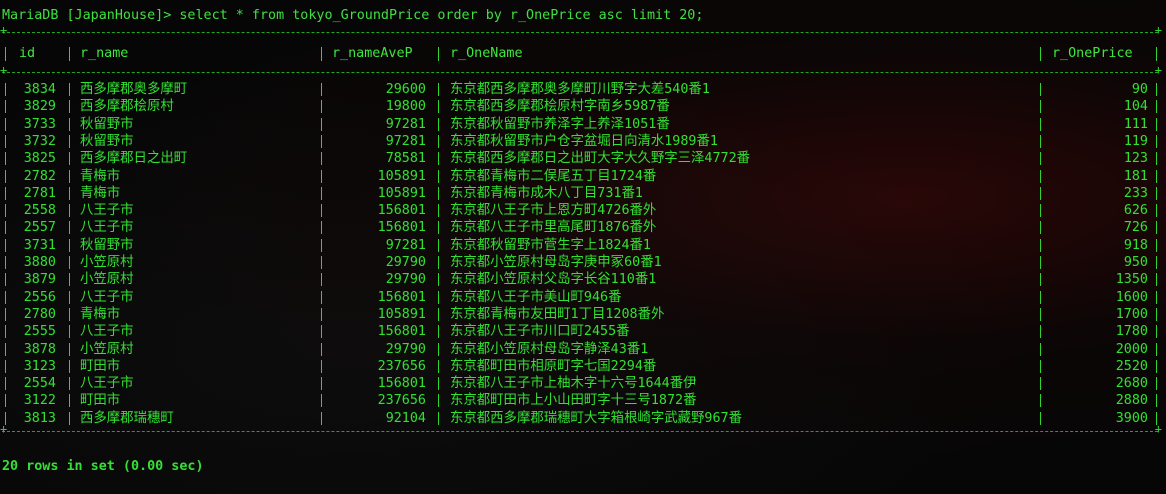 The image size is (1166, 494). Describe the element at coordinates (553, 280) in the screenshot. I see `cell-r-one-name: 东京都小笠原村父岛字长谷110番1` at that location.